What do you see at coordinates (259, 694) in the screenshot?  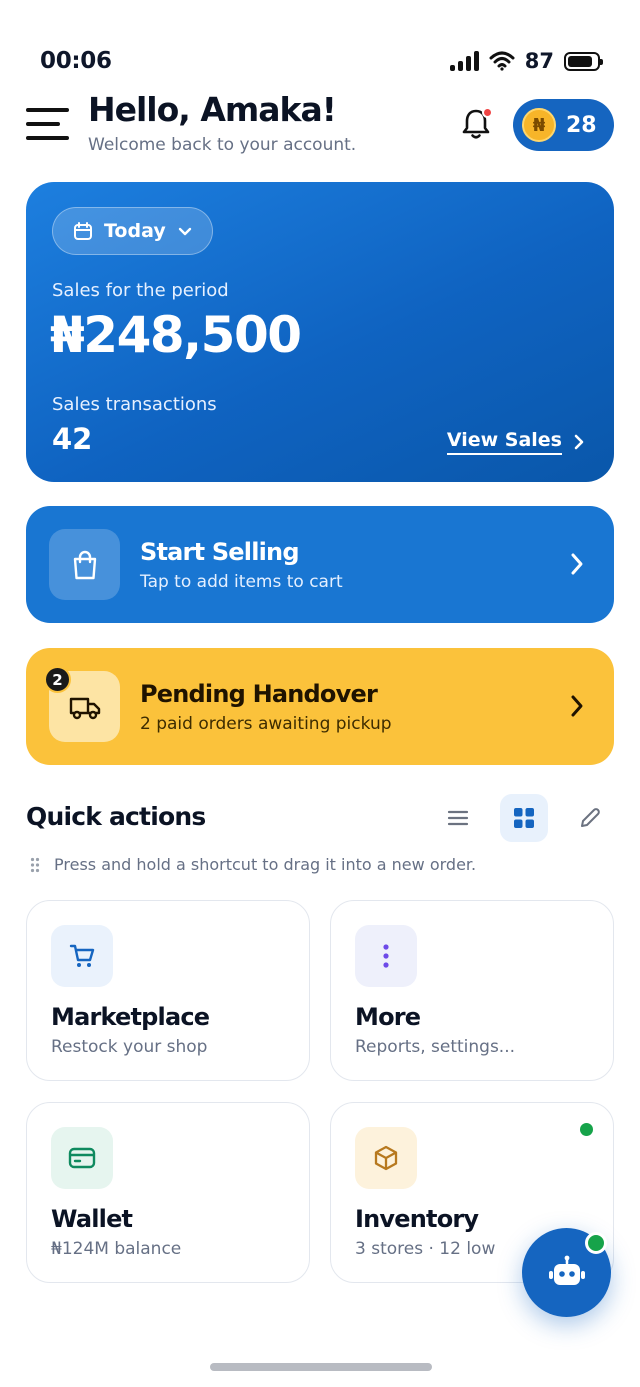 I see `pending-handover-title: Pending Handover` at bounding box center [259, 694].